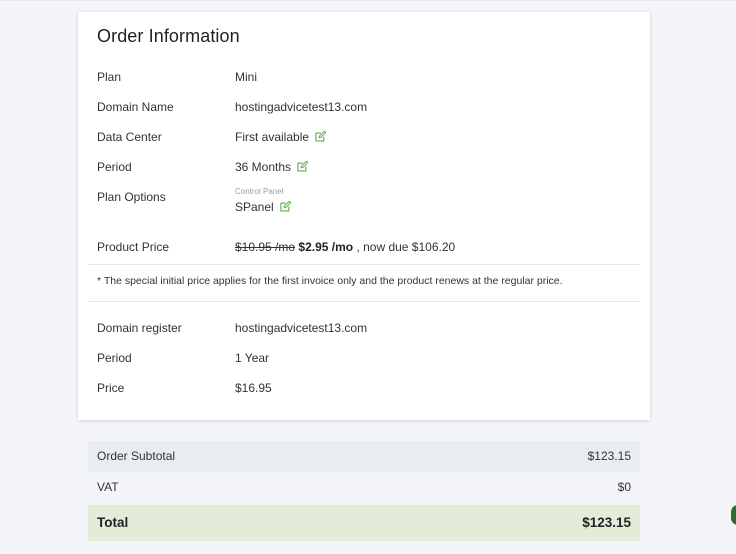  What do you see at coordinates (254, 207) in the screenshot?
I see `plan-options-value: SPanel` at bounding box center [254, 207].